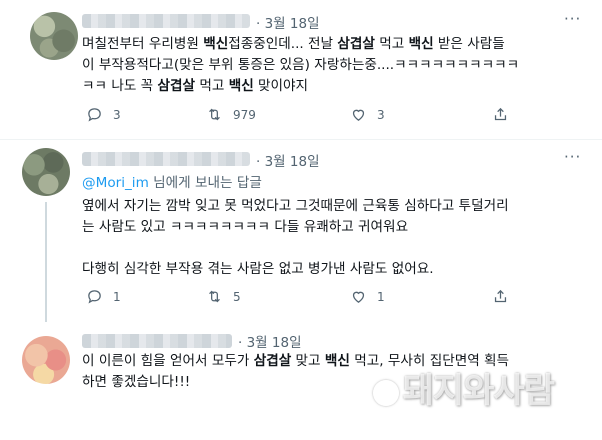  I want to click on text-segment: 받은 사람들, so click(469, 44).